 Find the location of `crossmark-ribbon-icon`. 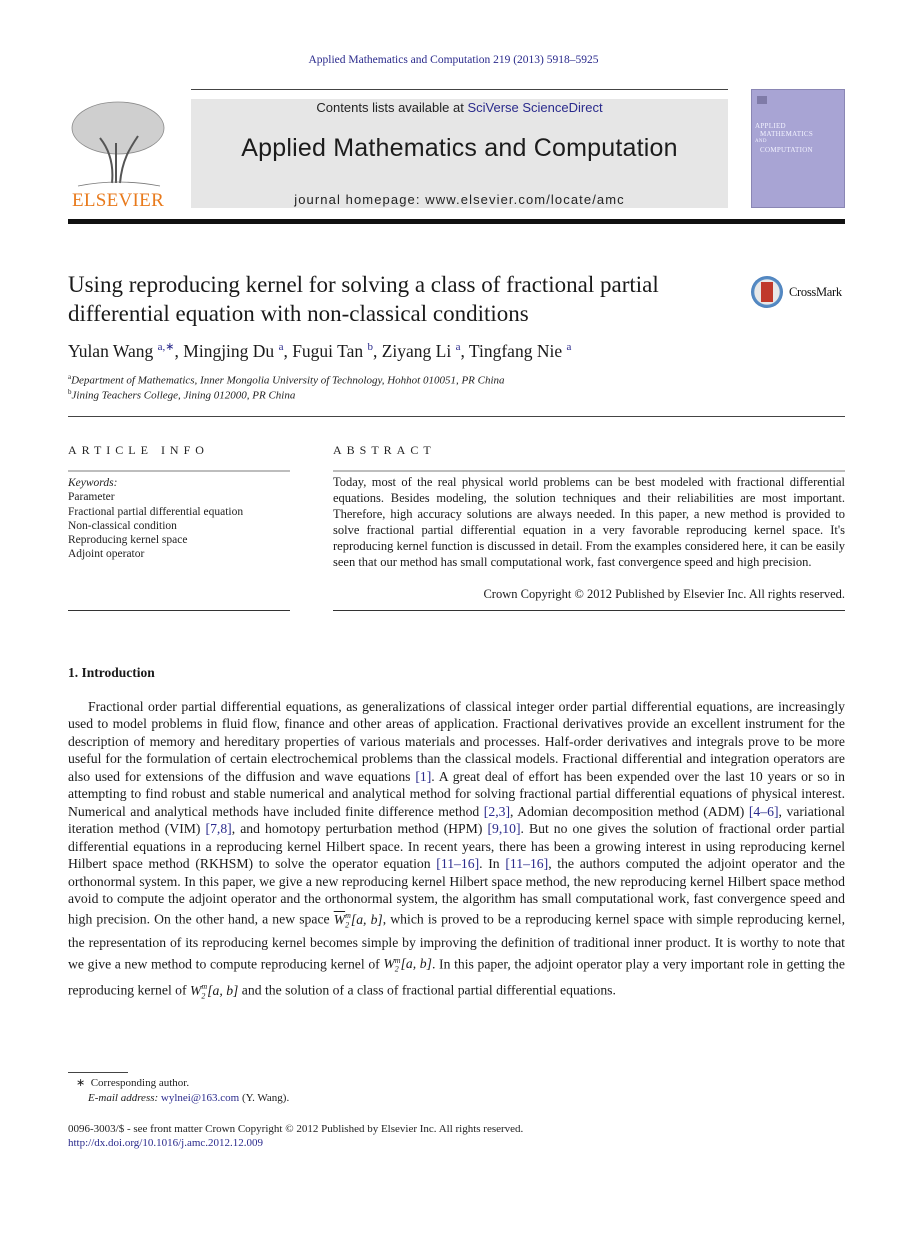

crossmark-ribbon-icon is located at coordinates (767, 292).